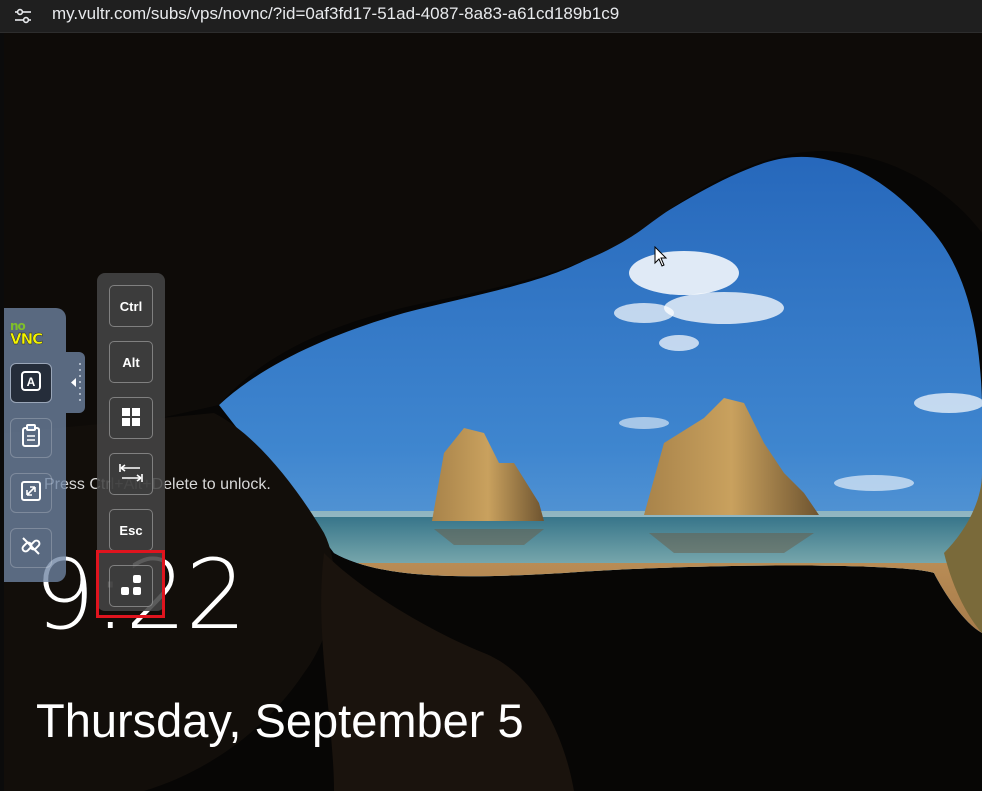 Image resolution: width=982 pixels, height=791 pixels. I want to click on chevron-left-icon, so click(76, 382).